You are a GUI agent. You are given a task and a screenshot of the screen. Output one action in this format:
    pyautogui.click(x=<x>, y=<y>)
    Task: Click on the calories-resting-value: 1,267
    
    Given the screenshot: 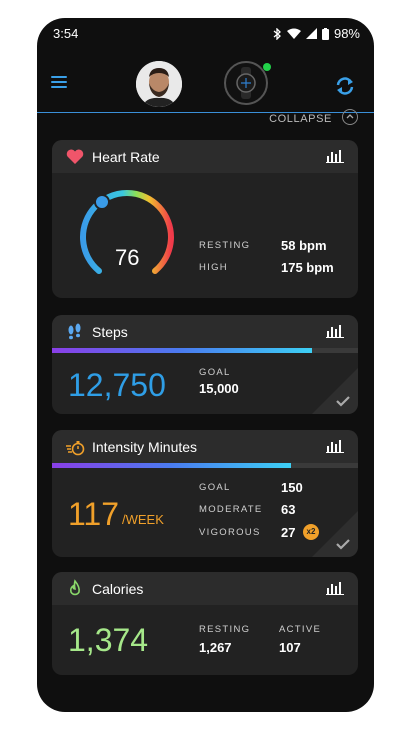 What is the action you would take?
    pyautogui.click(x=215, y=647)
    